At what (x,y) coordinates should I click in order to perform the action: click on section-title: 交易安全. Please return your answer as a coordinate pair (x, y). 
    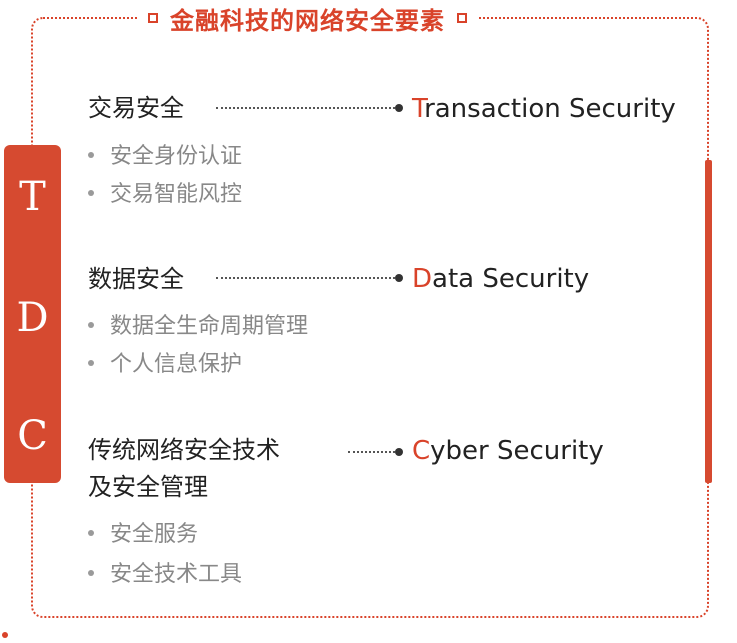
    Looking at the image, I should click on (136, 108).